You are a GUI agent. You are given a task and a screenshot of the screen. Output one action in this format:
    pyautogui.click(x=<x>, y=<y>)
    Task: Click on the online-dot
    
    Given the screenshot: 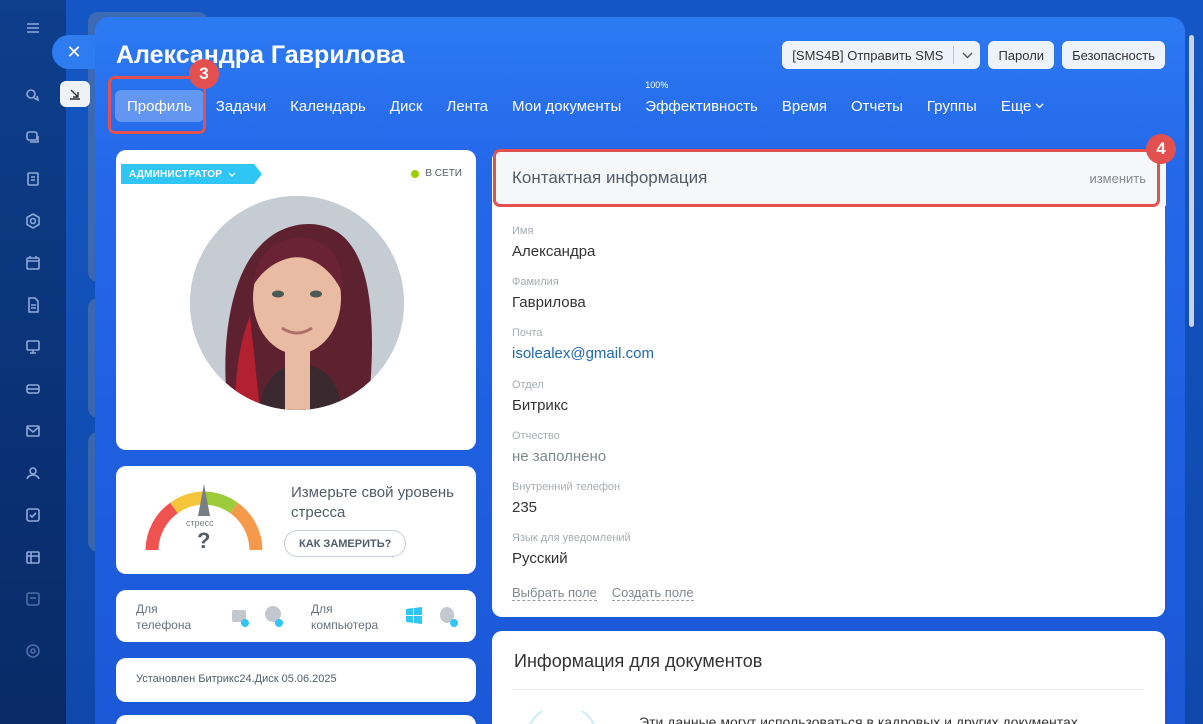 What is the action you would take?
    pyautogui.click(x=415, y=173)
    